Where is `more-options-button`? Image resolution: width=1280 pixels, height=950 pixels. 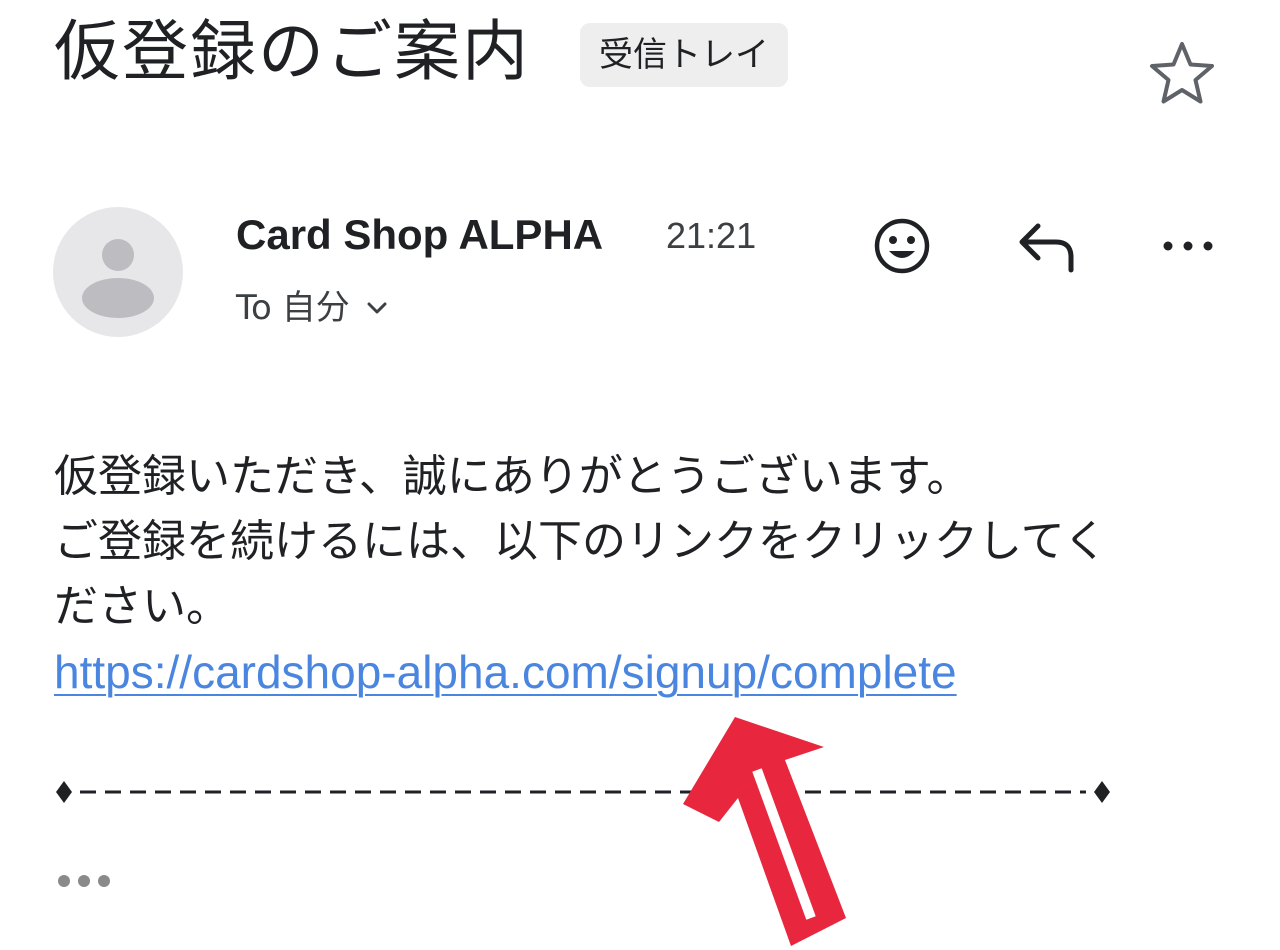
more-options-button is located at coordinates (1188, 246).